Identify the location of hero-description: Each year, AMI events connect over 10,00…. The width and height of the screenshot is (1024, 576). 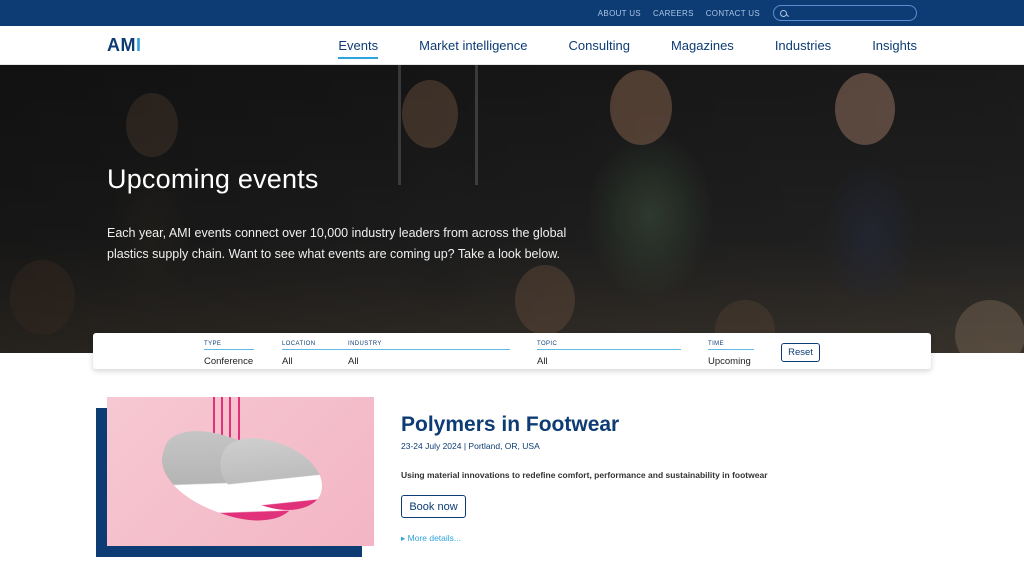
(337, 243).